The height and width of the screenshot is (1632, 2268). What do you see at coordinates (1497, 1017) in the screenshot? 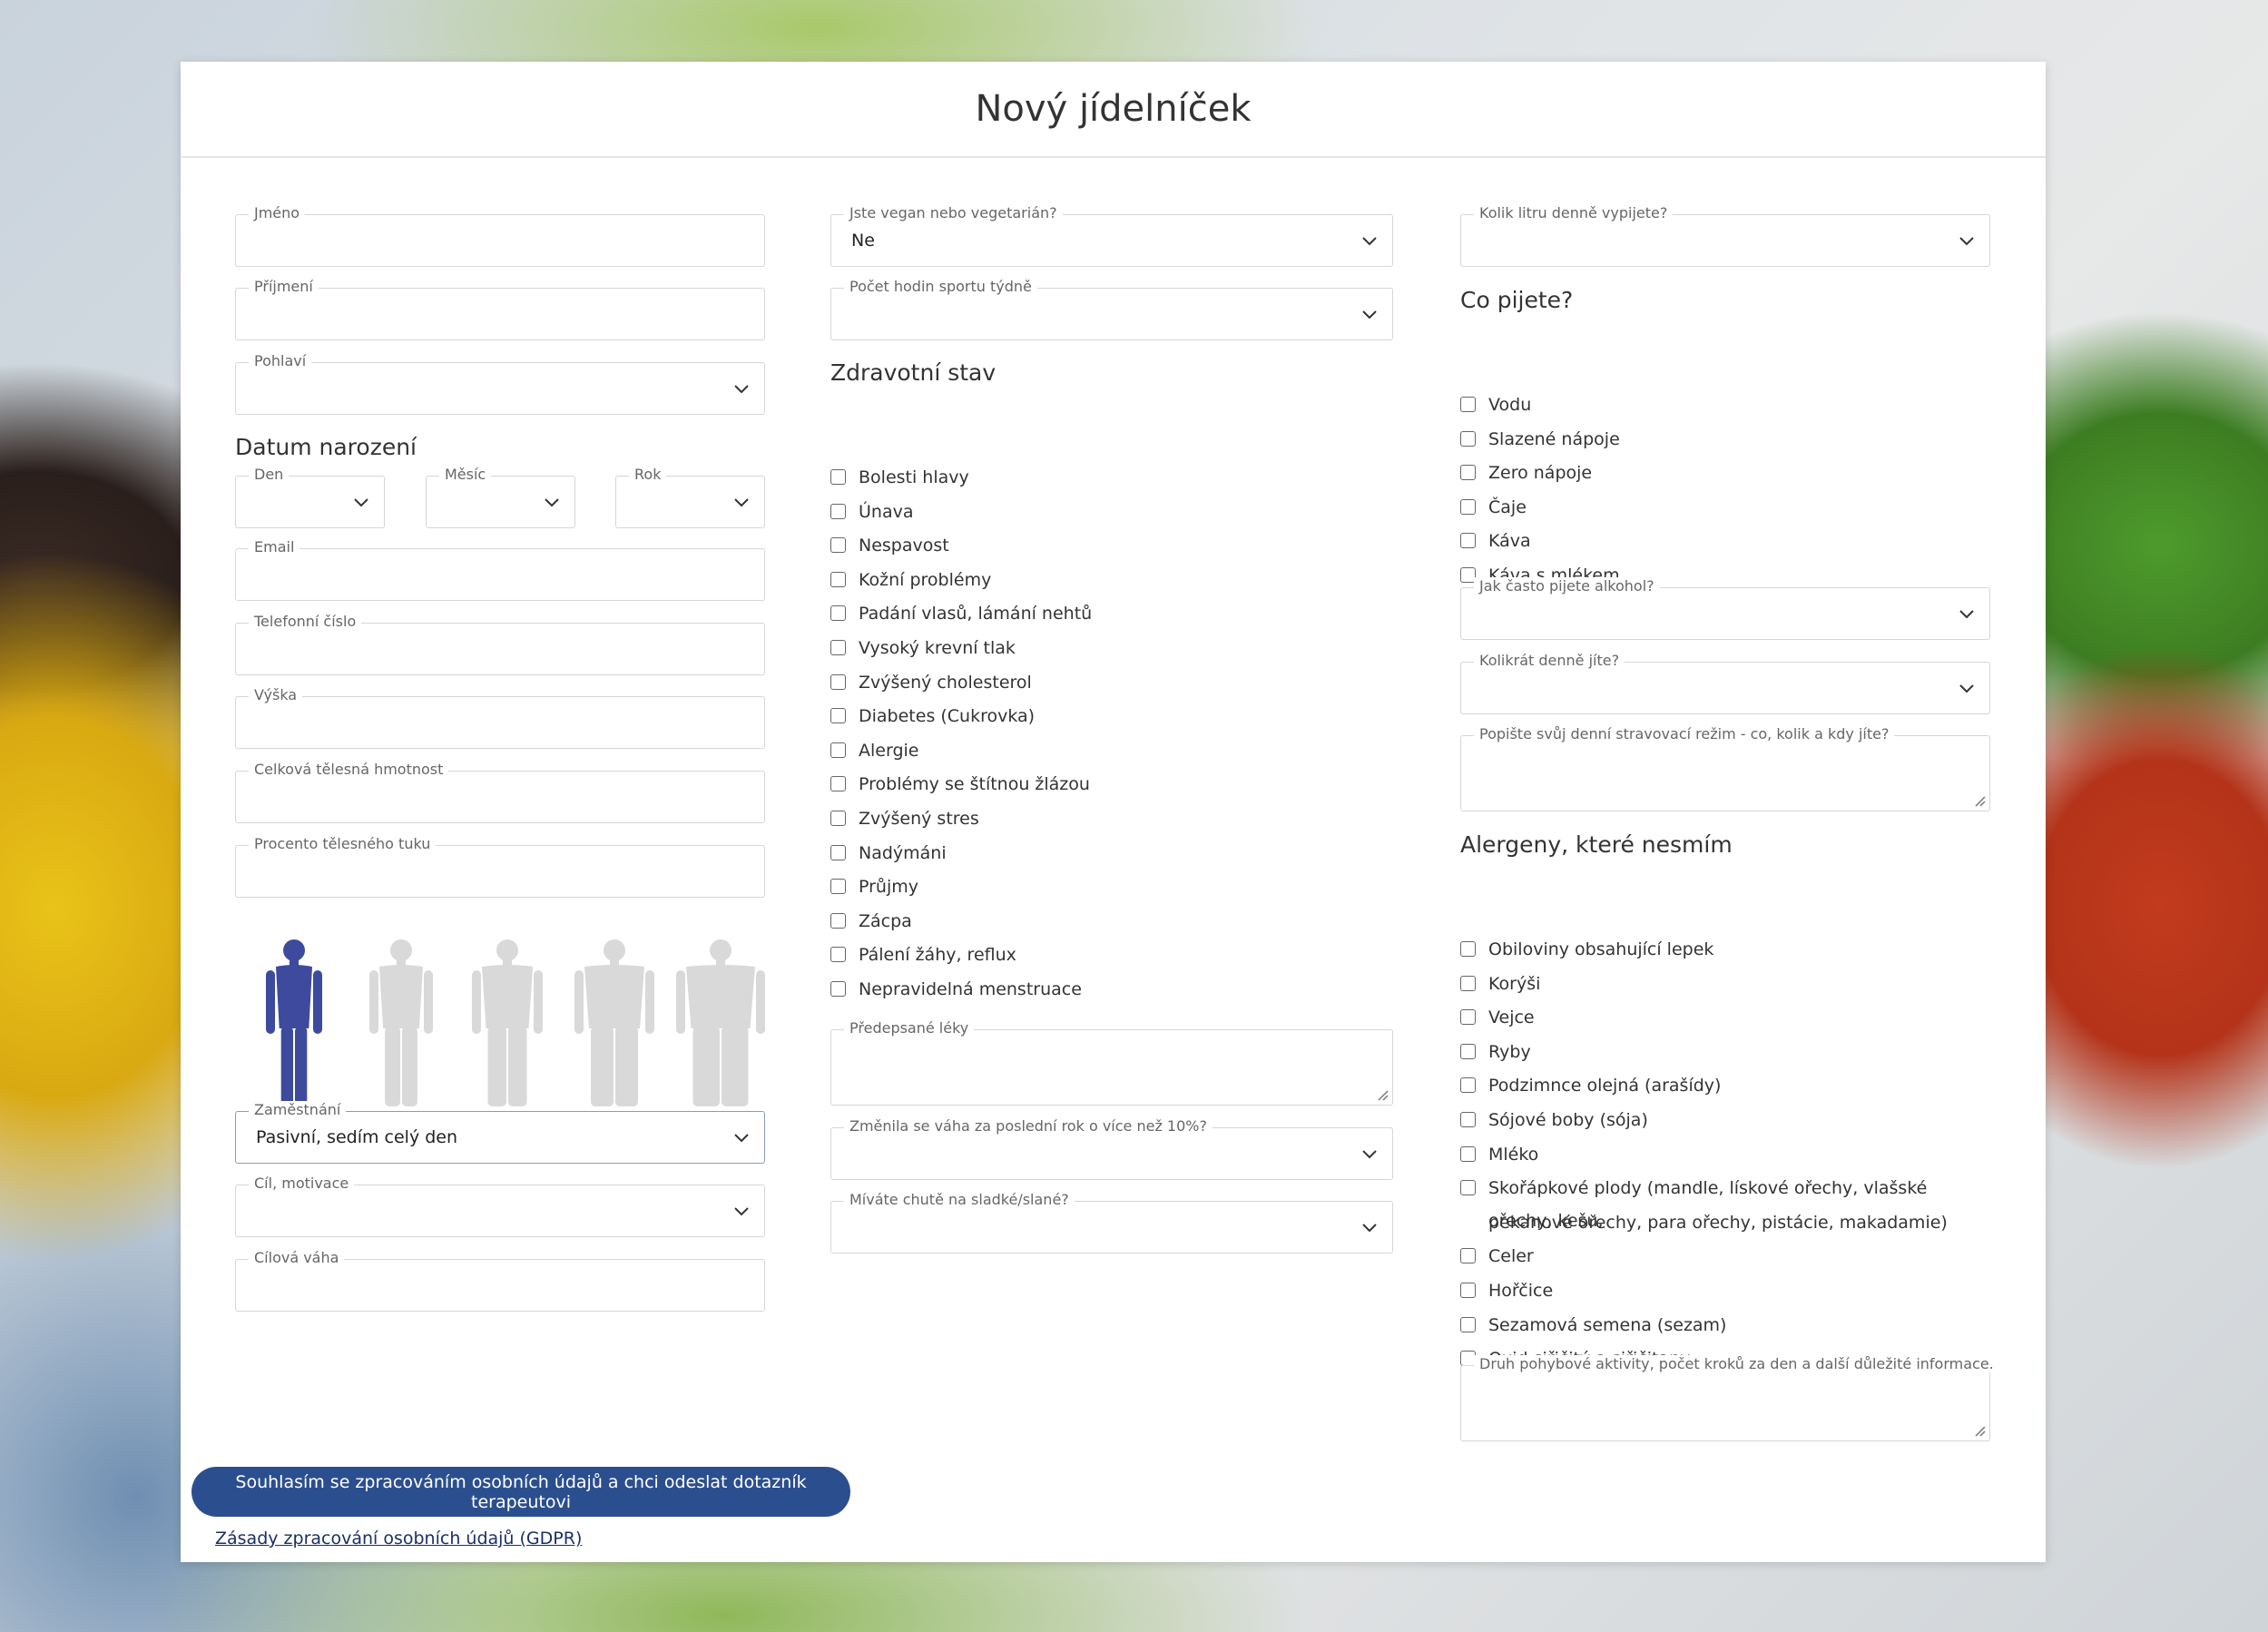
I see `allergen-item: Vejce` at bounding box center [1497, 1017].